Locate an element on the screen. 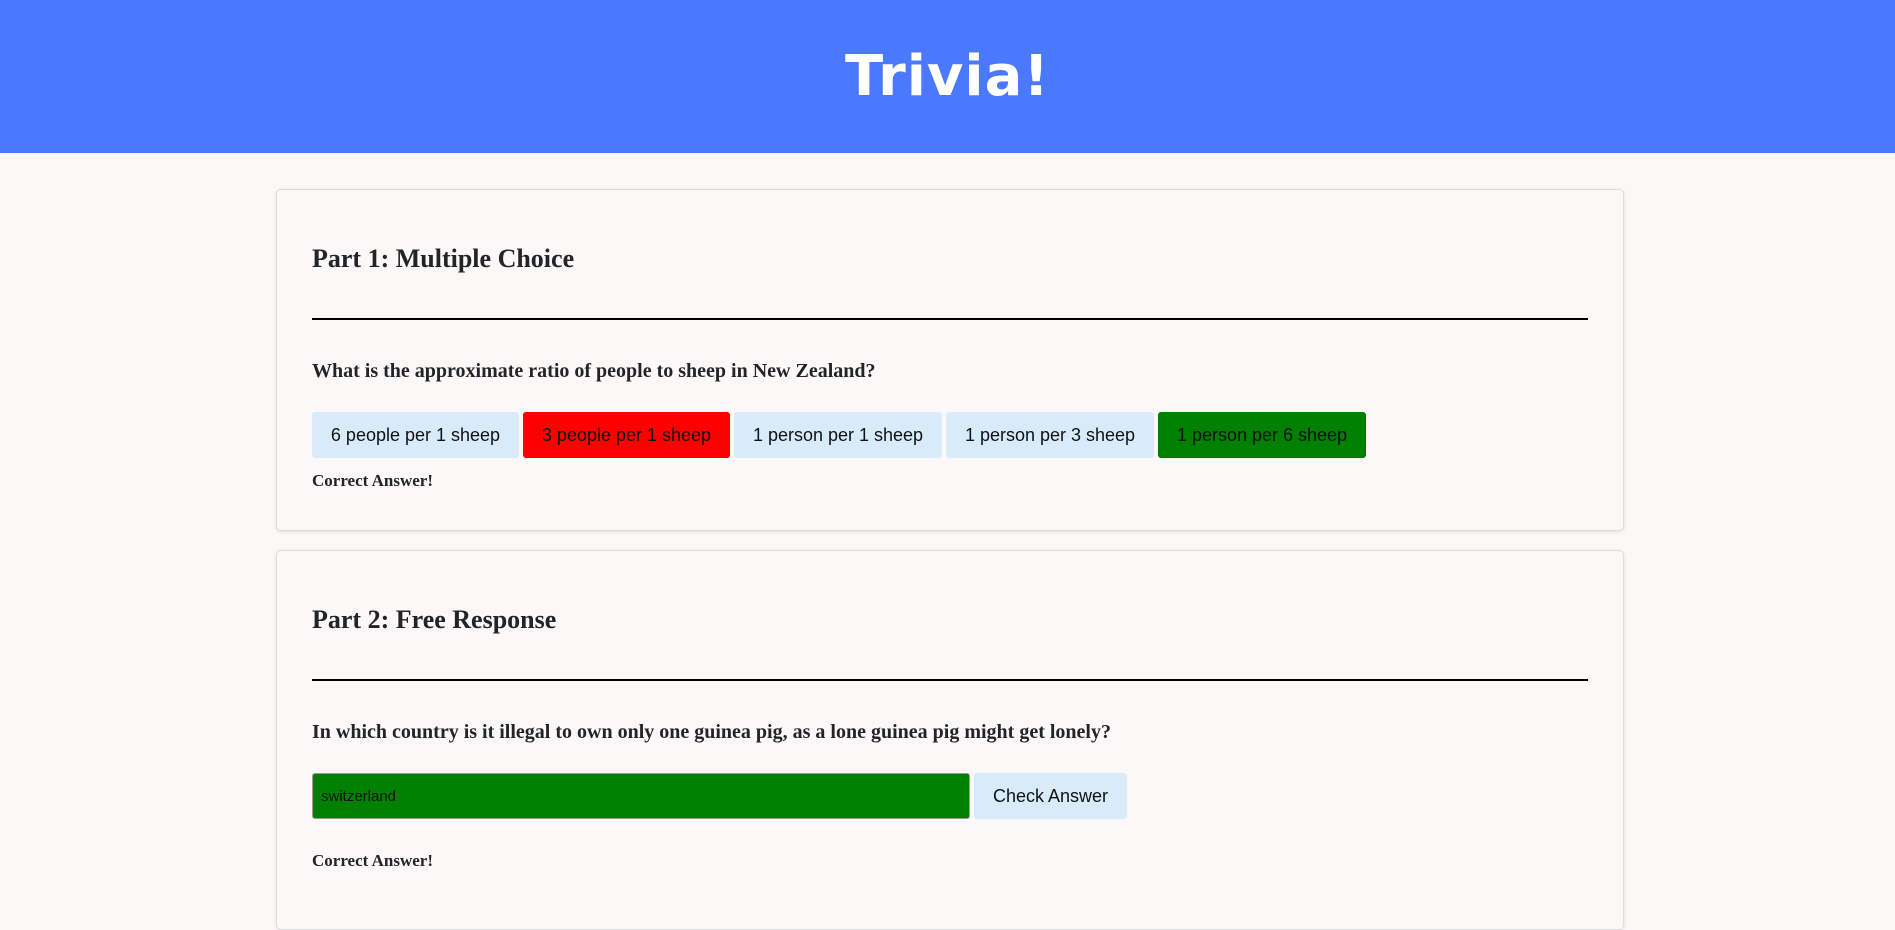 The image size is (1895, 930). check-answer-button: Check Answer is located at coordinates (1050, 796).